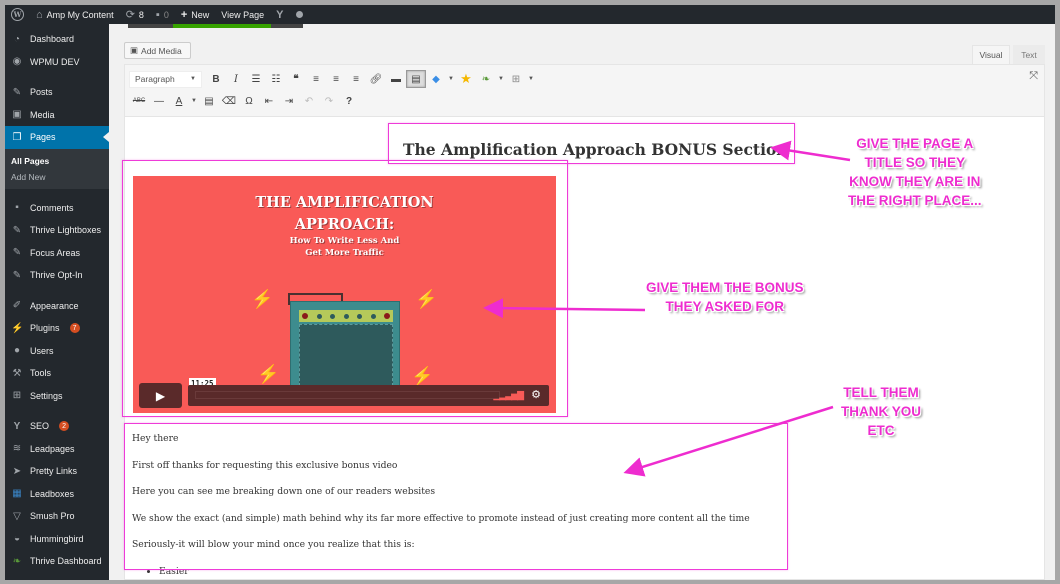  I want to click on sidebar-item-thrive-opt-in: ✎ Thrive Opt-In, so click(57, 275).